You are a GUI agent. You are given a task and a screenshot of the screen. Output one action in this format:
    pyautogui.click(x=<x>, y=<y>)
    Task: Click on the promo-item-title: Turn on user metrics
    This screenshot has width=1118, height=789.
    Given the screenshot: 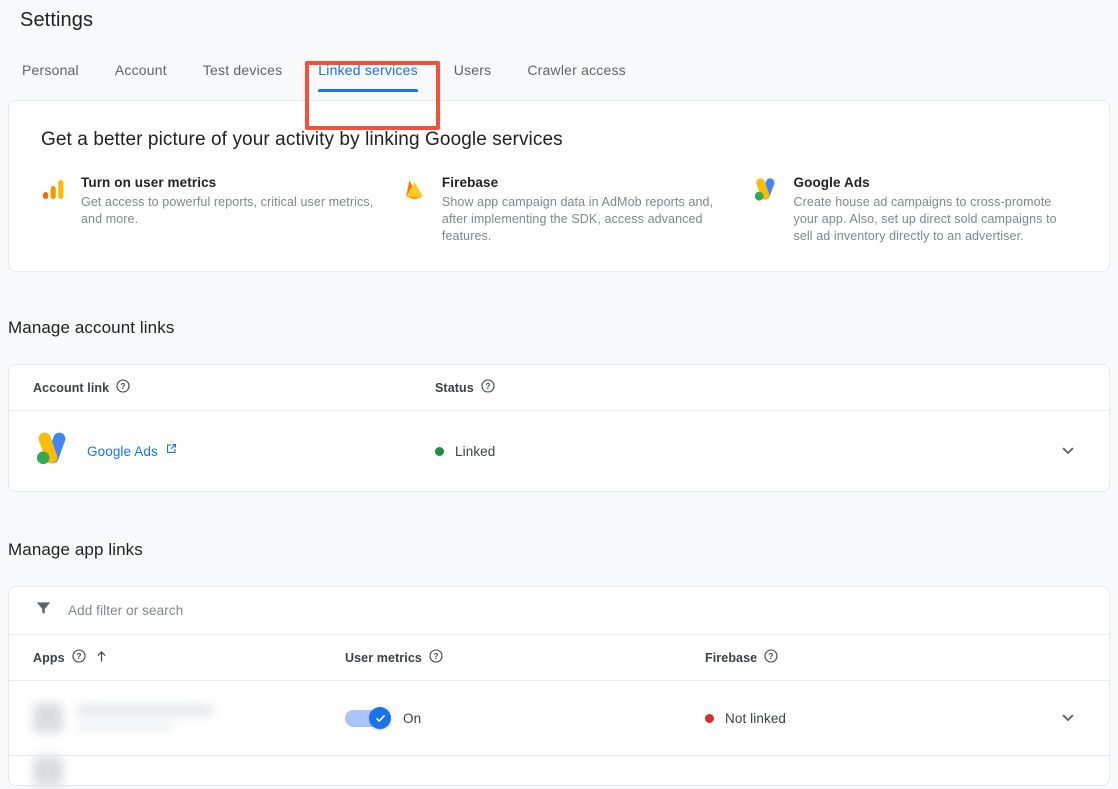 What is the action you would take?
    pyautogui.click(x=149, y=182)
    